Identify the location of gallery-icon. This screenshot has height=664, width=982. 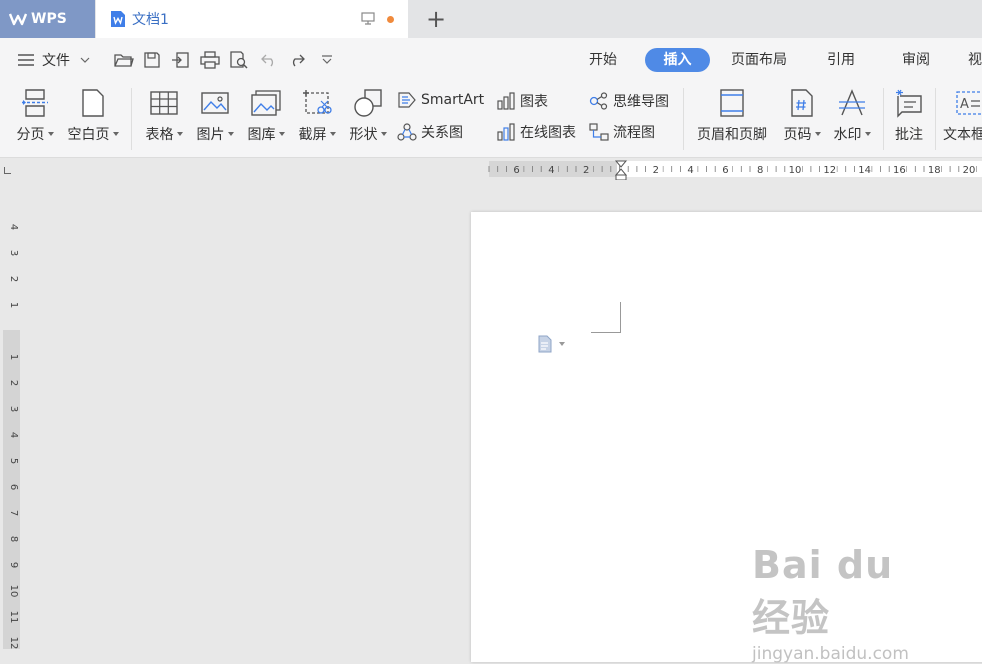
(266, 103).